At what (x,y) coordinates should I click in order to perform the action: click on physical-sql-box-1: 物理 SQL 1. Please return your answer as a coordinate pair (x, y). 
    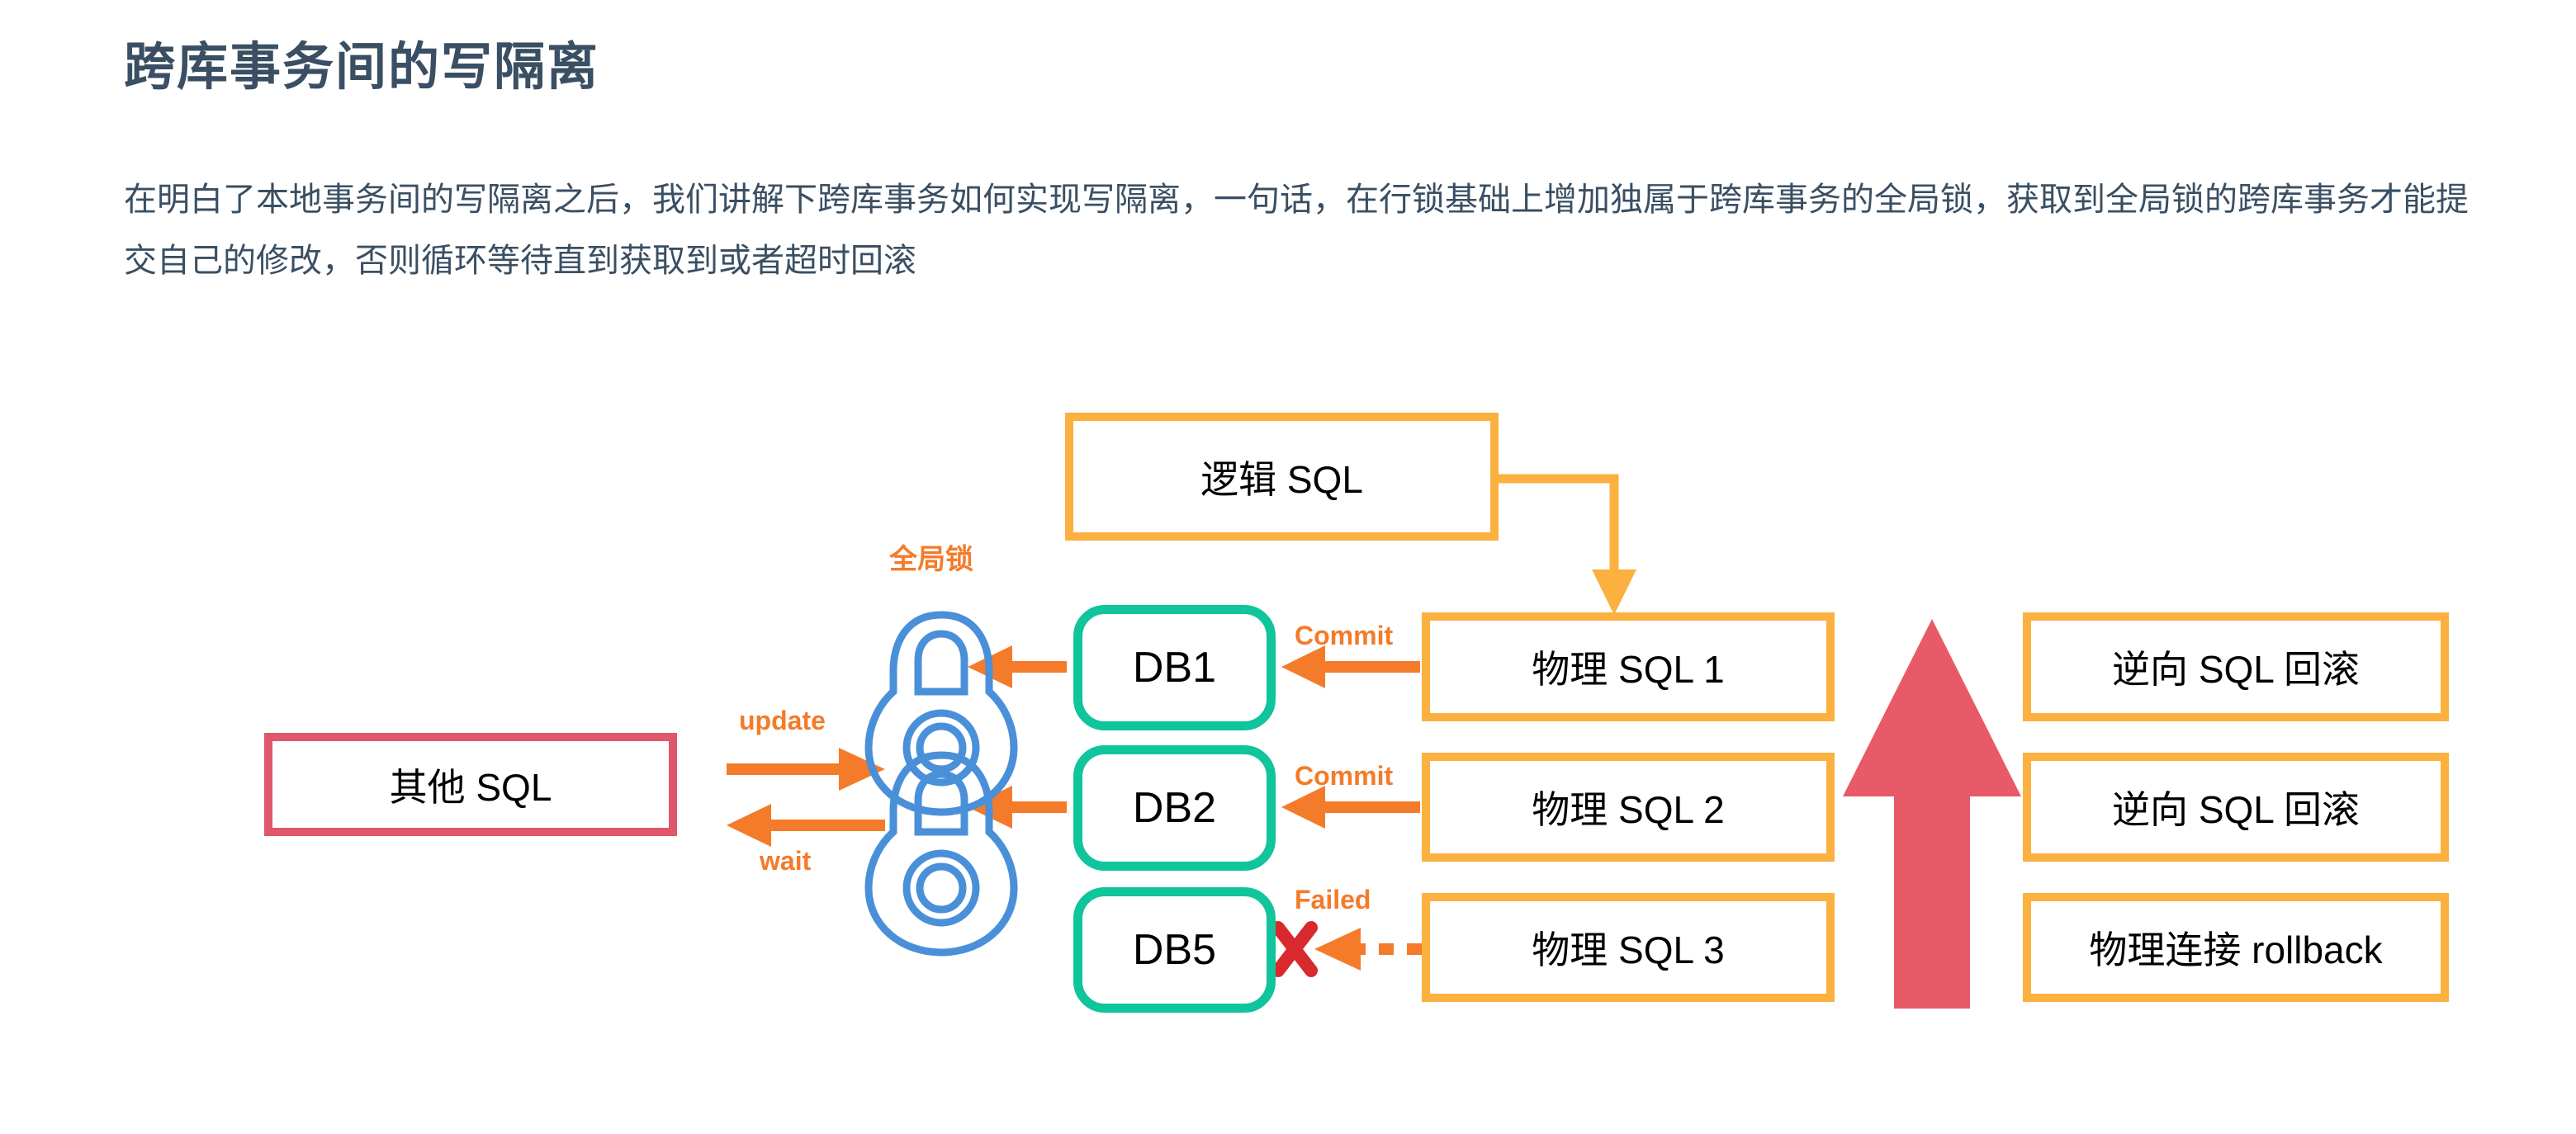
    Looking at the image, I should click on (1628, 666).